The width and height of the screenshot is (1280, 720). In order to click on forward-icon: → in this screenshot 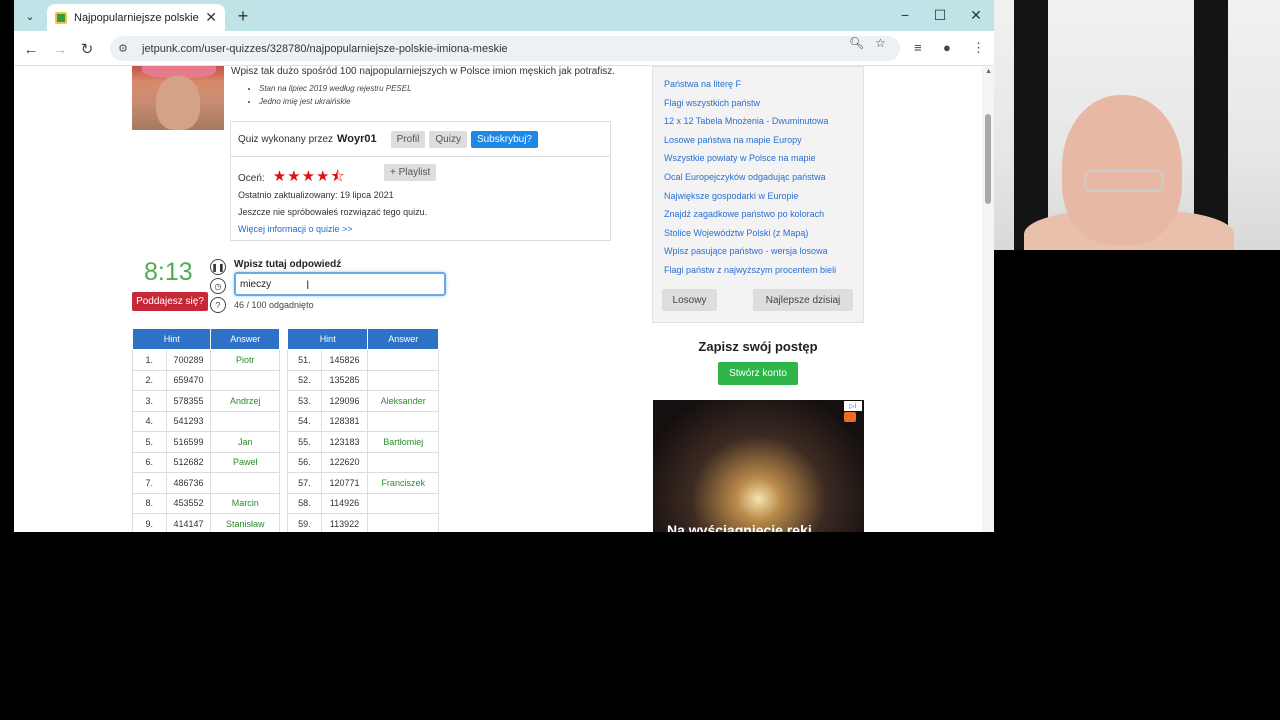, I will do `click(60, 49)`.